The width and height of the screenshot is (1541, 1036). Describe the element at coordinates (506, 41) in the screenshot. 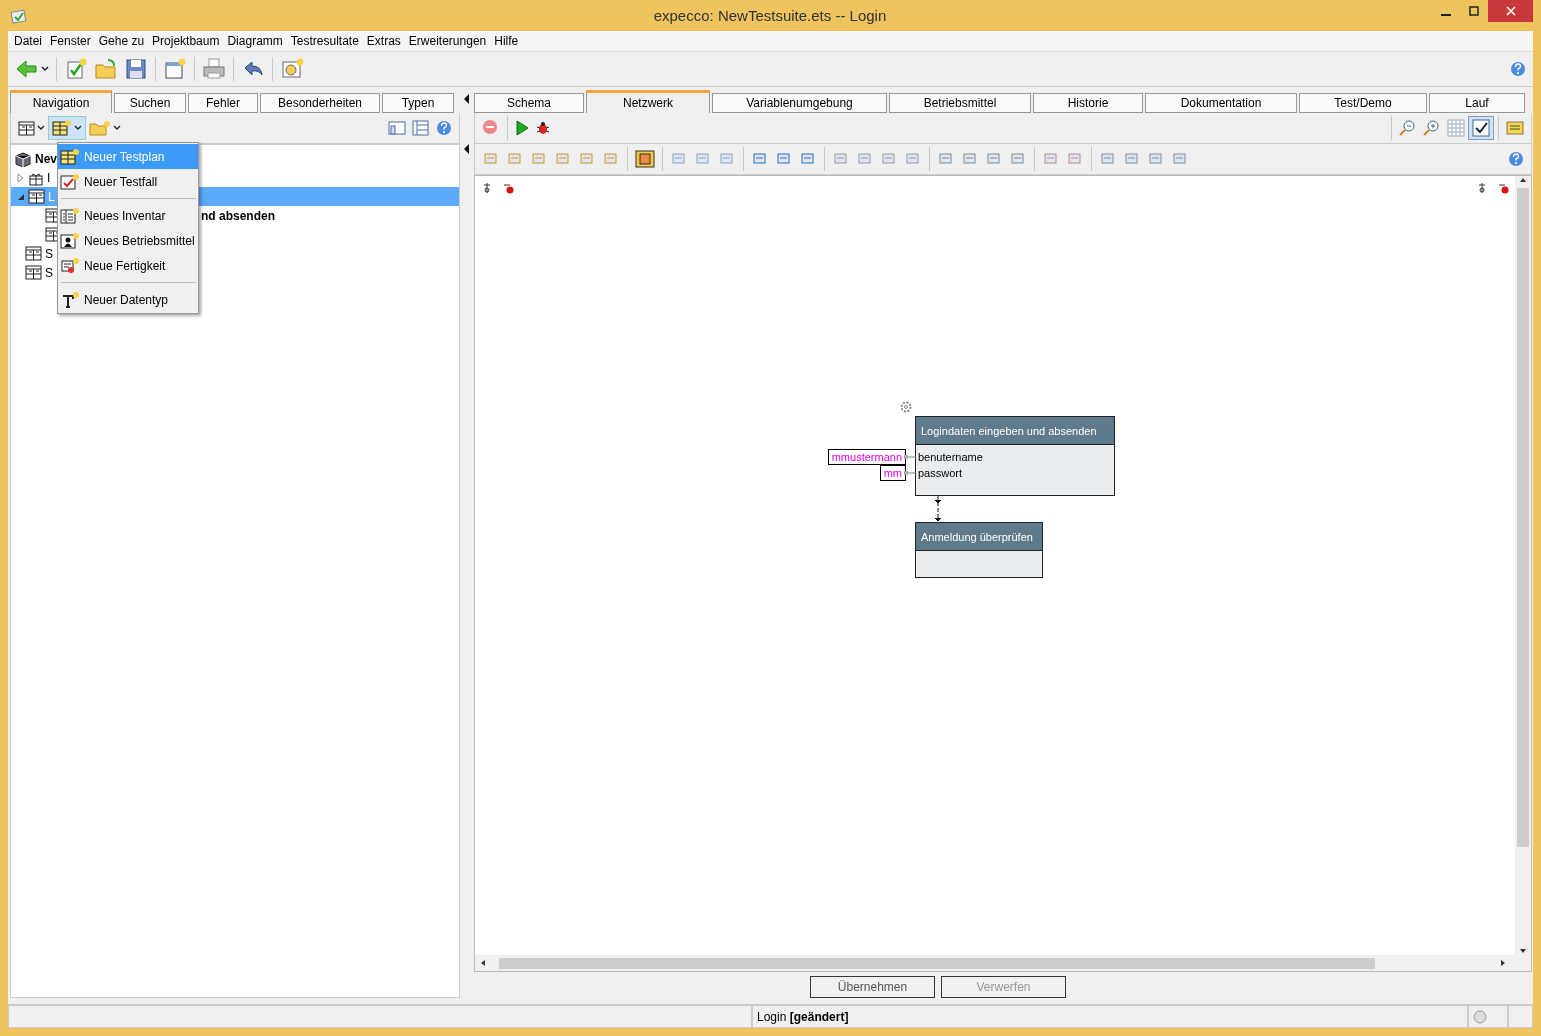

I see `menu-item: Hilfe` at that location.